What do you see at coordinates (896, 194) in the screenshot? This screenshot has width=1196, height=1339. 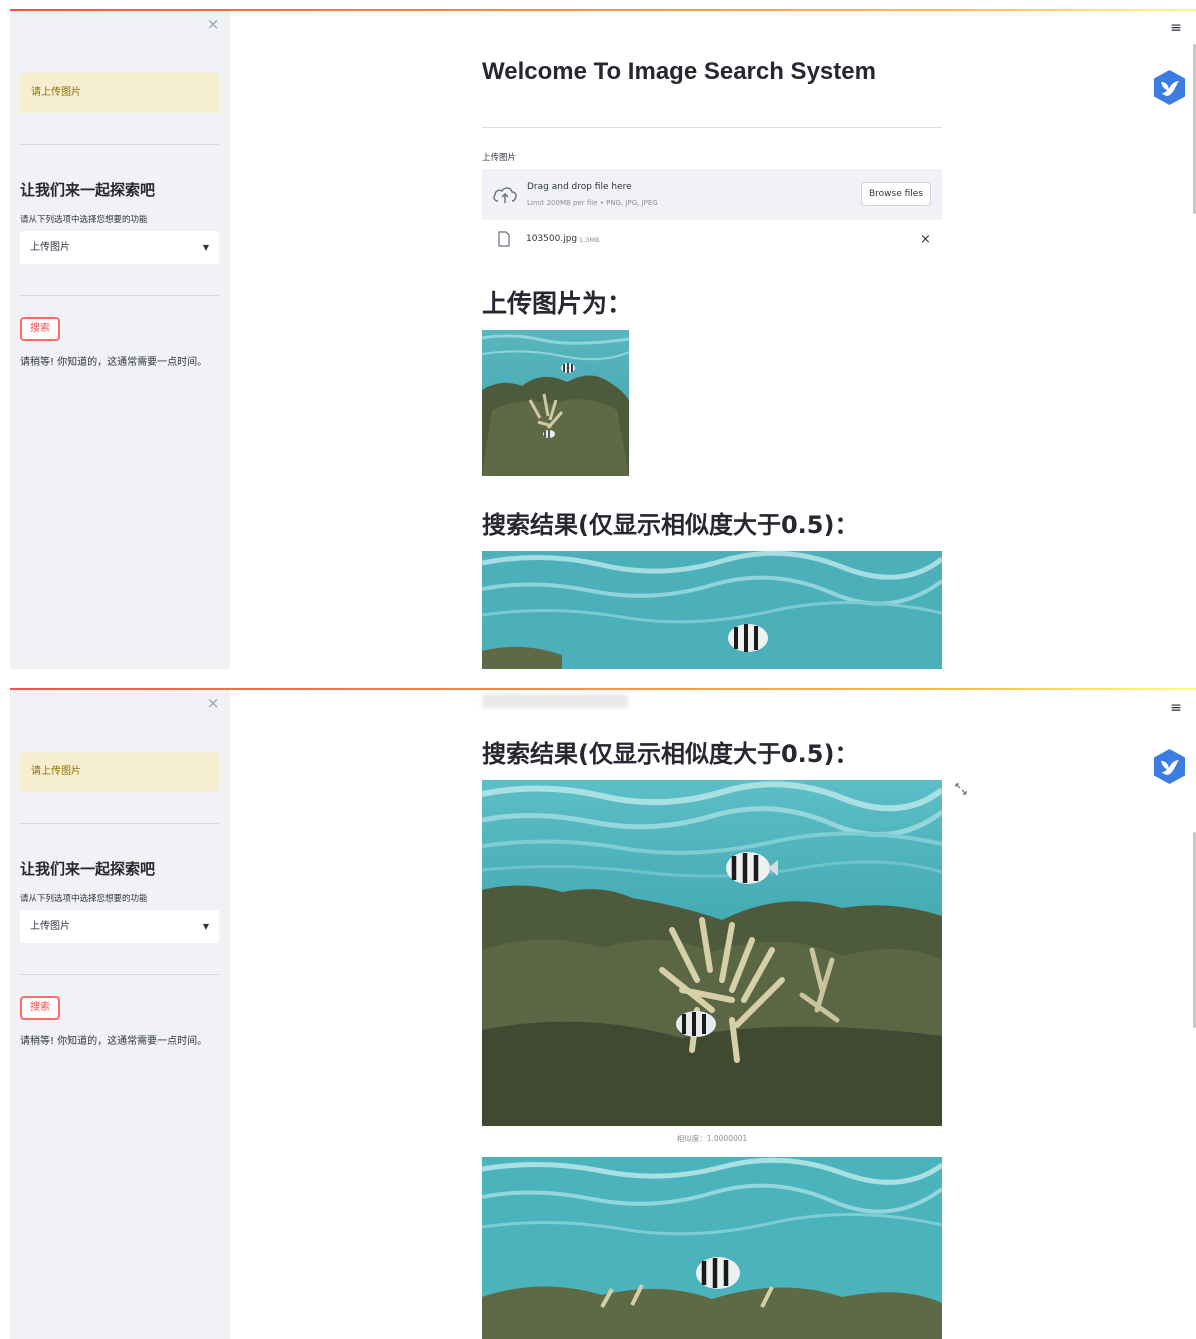 I see `browse-files-button: Browse files` at bounding box center [896, 194].